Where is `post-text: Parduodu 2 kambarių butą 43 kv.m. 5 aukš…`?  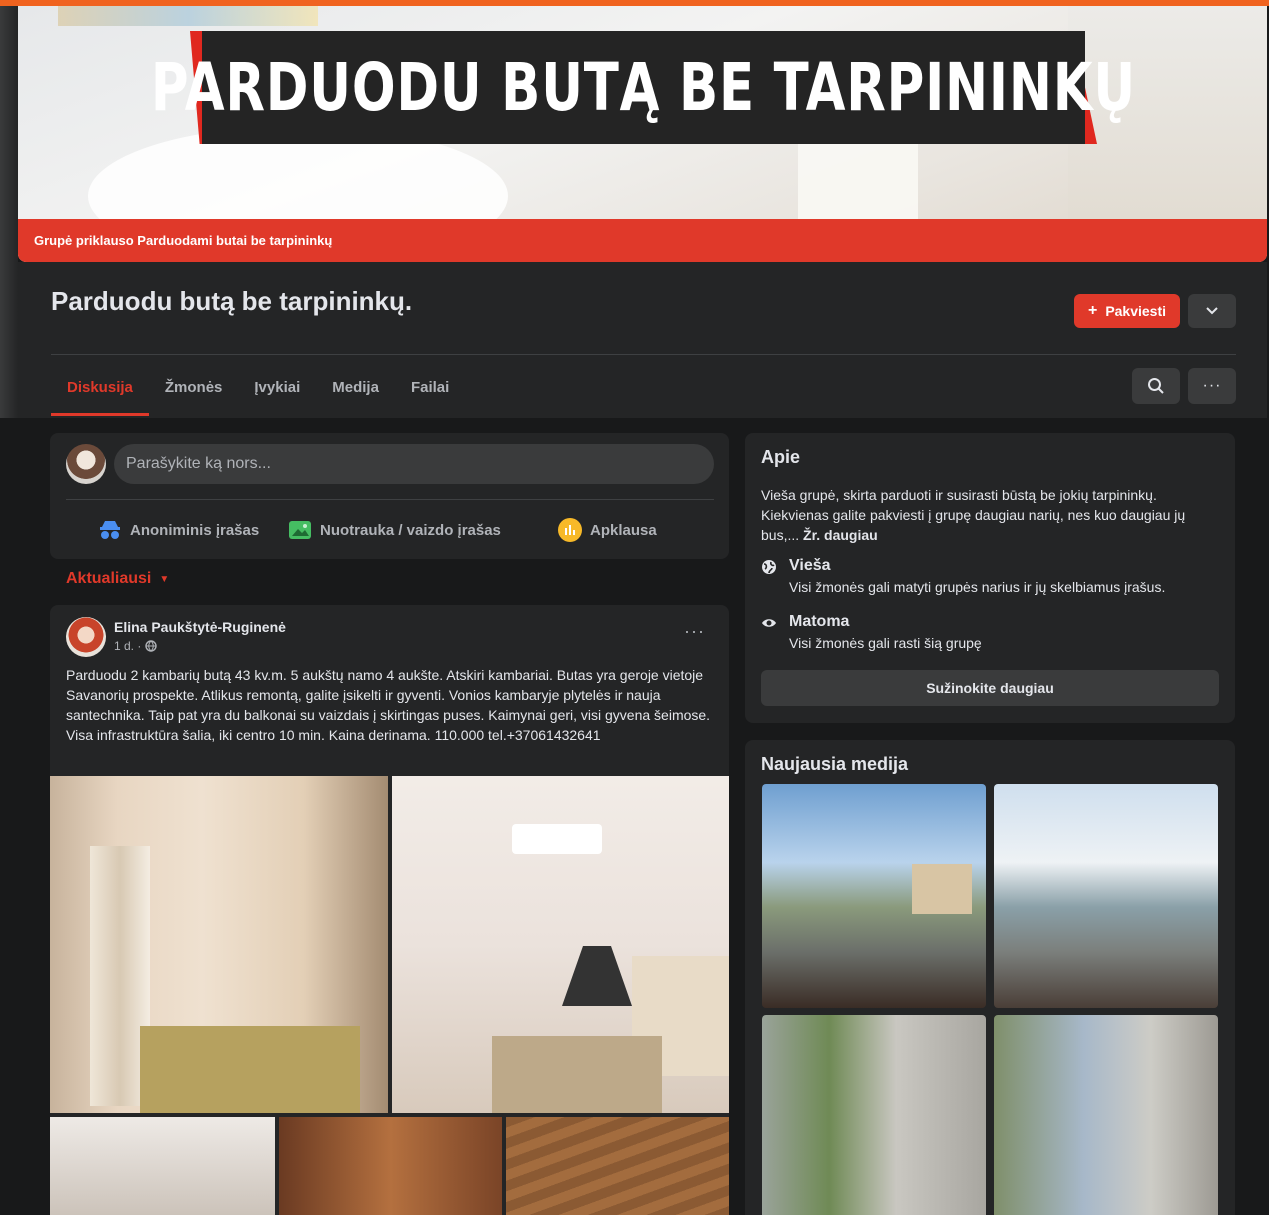
post-text: Parduodu 2 kambarių butą 43 kv.m. 5 aukš… is located at coordinates (388, 705).